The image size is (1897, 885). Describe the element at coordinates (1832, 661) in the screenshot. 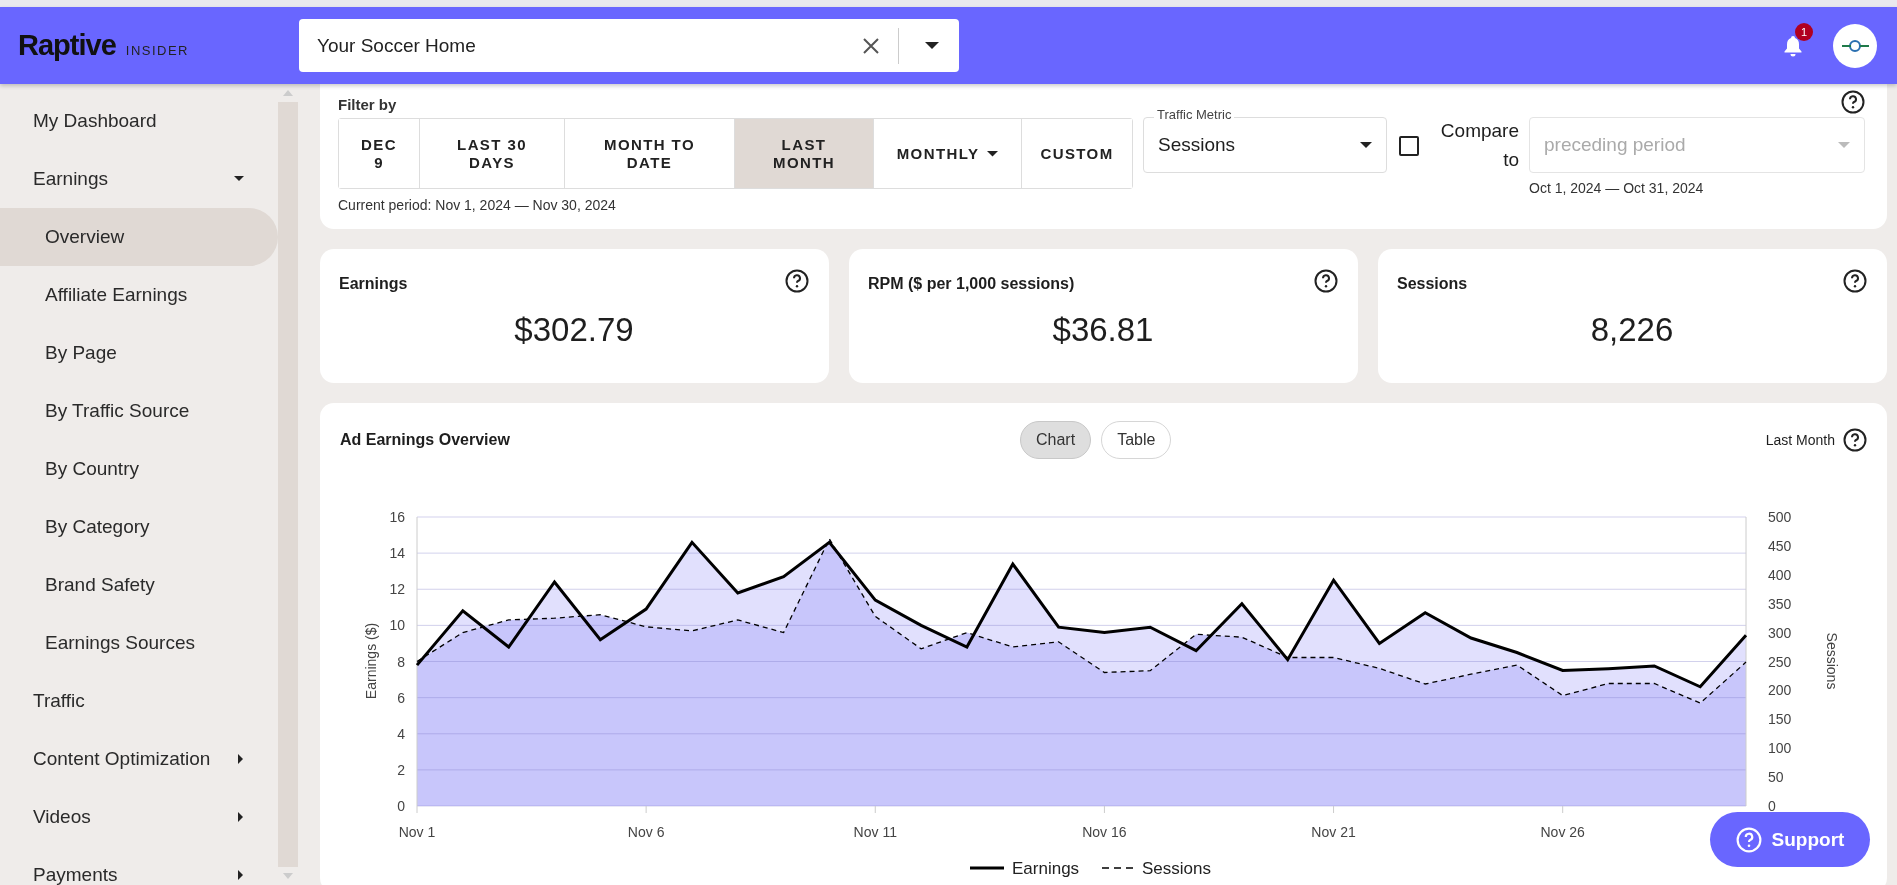

I see `axis-title: Sessions` at that location.